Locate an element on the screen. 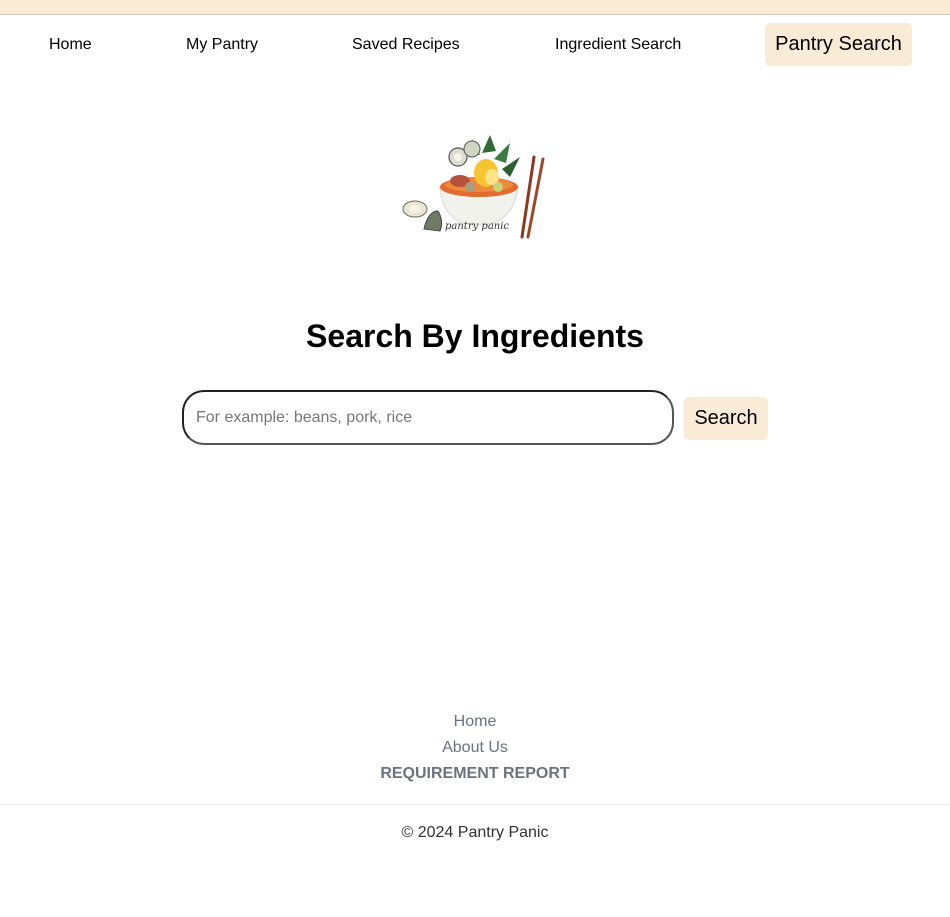  nav-saved-recipes-link: Saved Recipes is located at coordinates (406, 45).